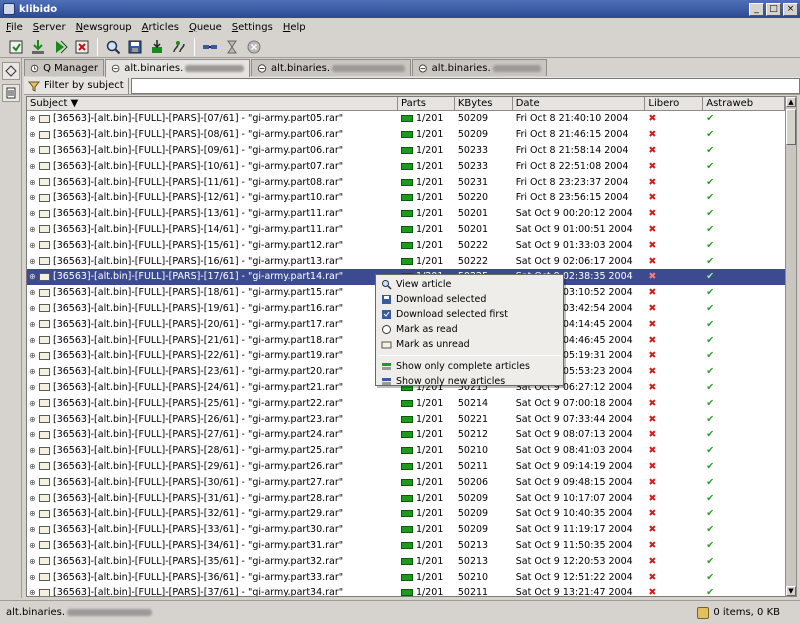  Describe the element at coordinates (177, 68) in the screenshot. I see `tab-group-1: alt.binaries.` at that location.